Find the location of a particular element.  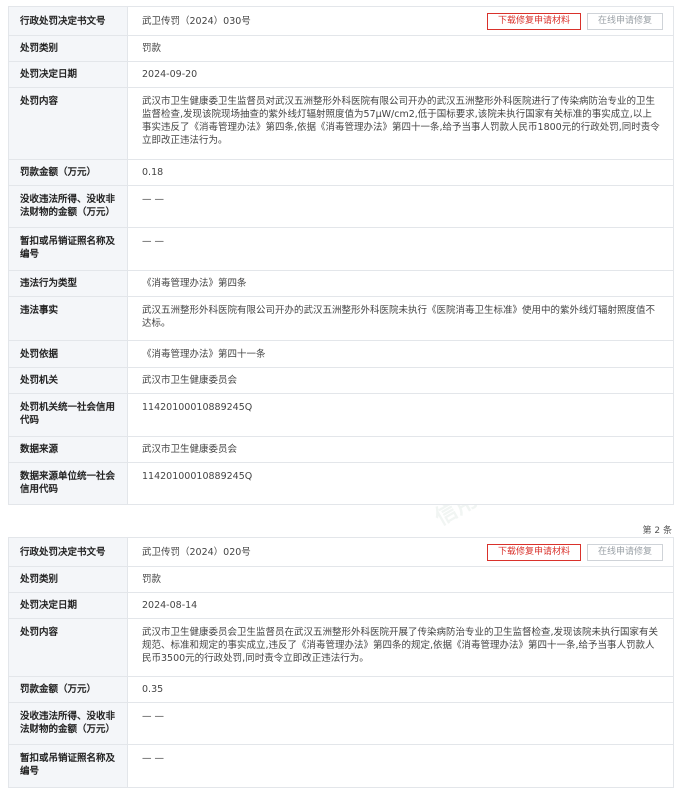

row-doc-number: 行政处罚决定书文号 武卫传罚（2024）020号 下载修复申请材料 在线申请修复 is located at coordinates (341, 552).